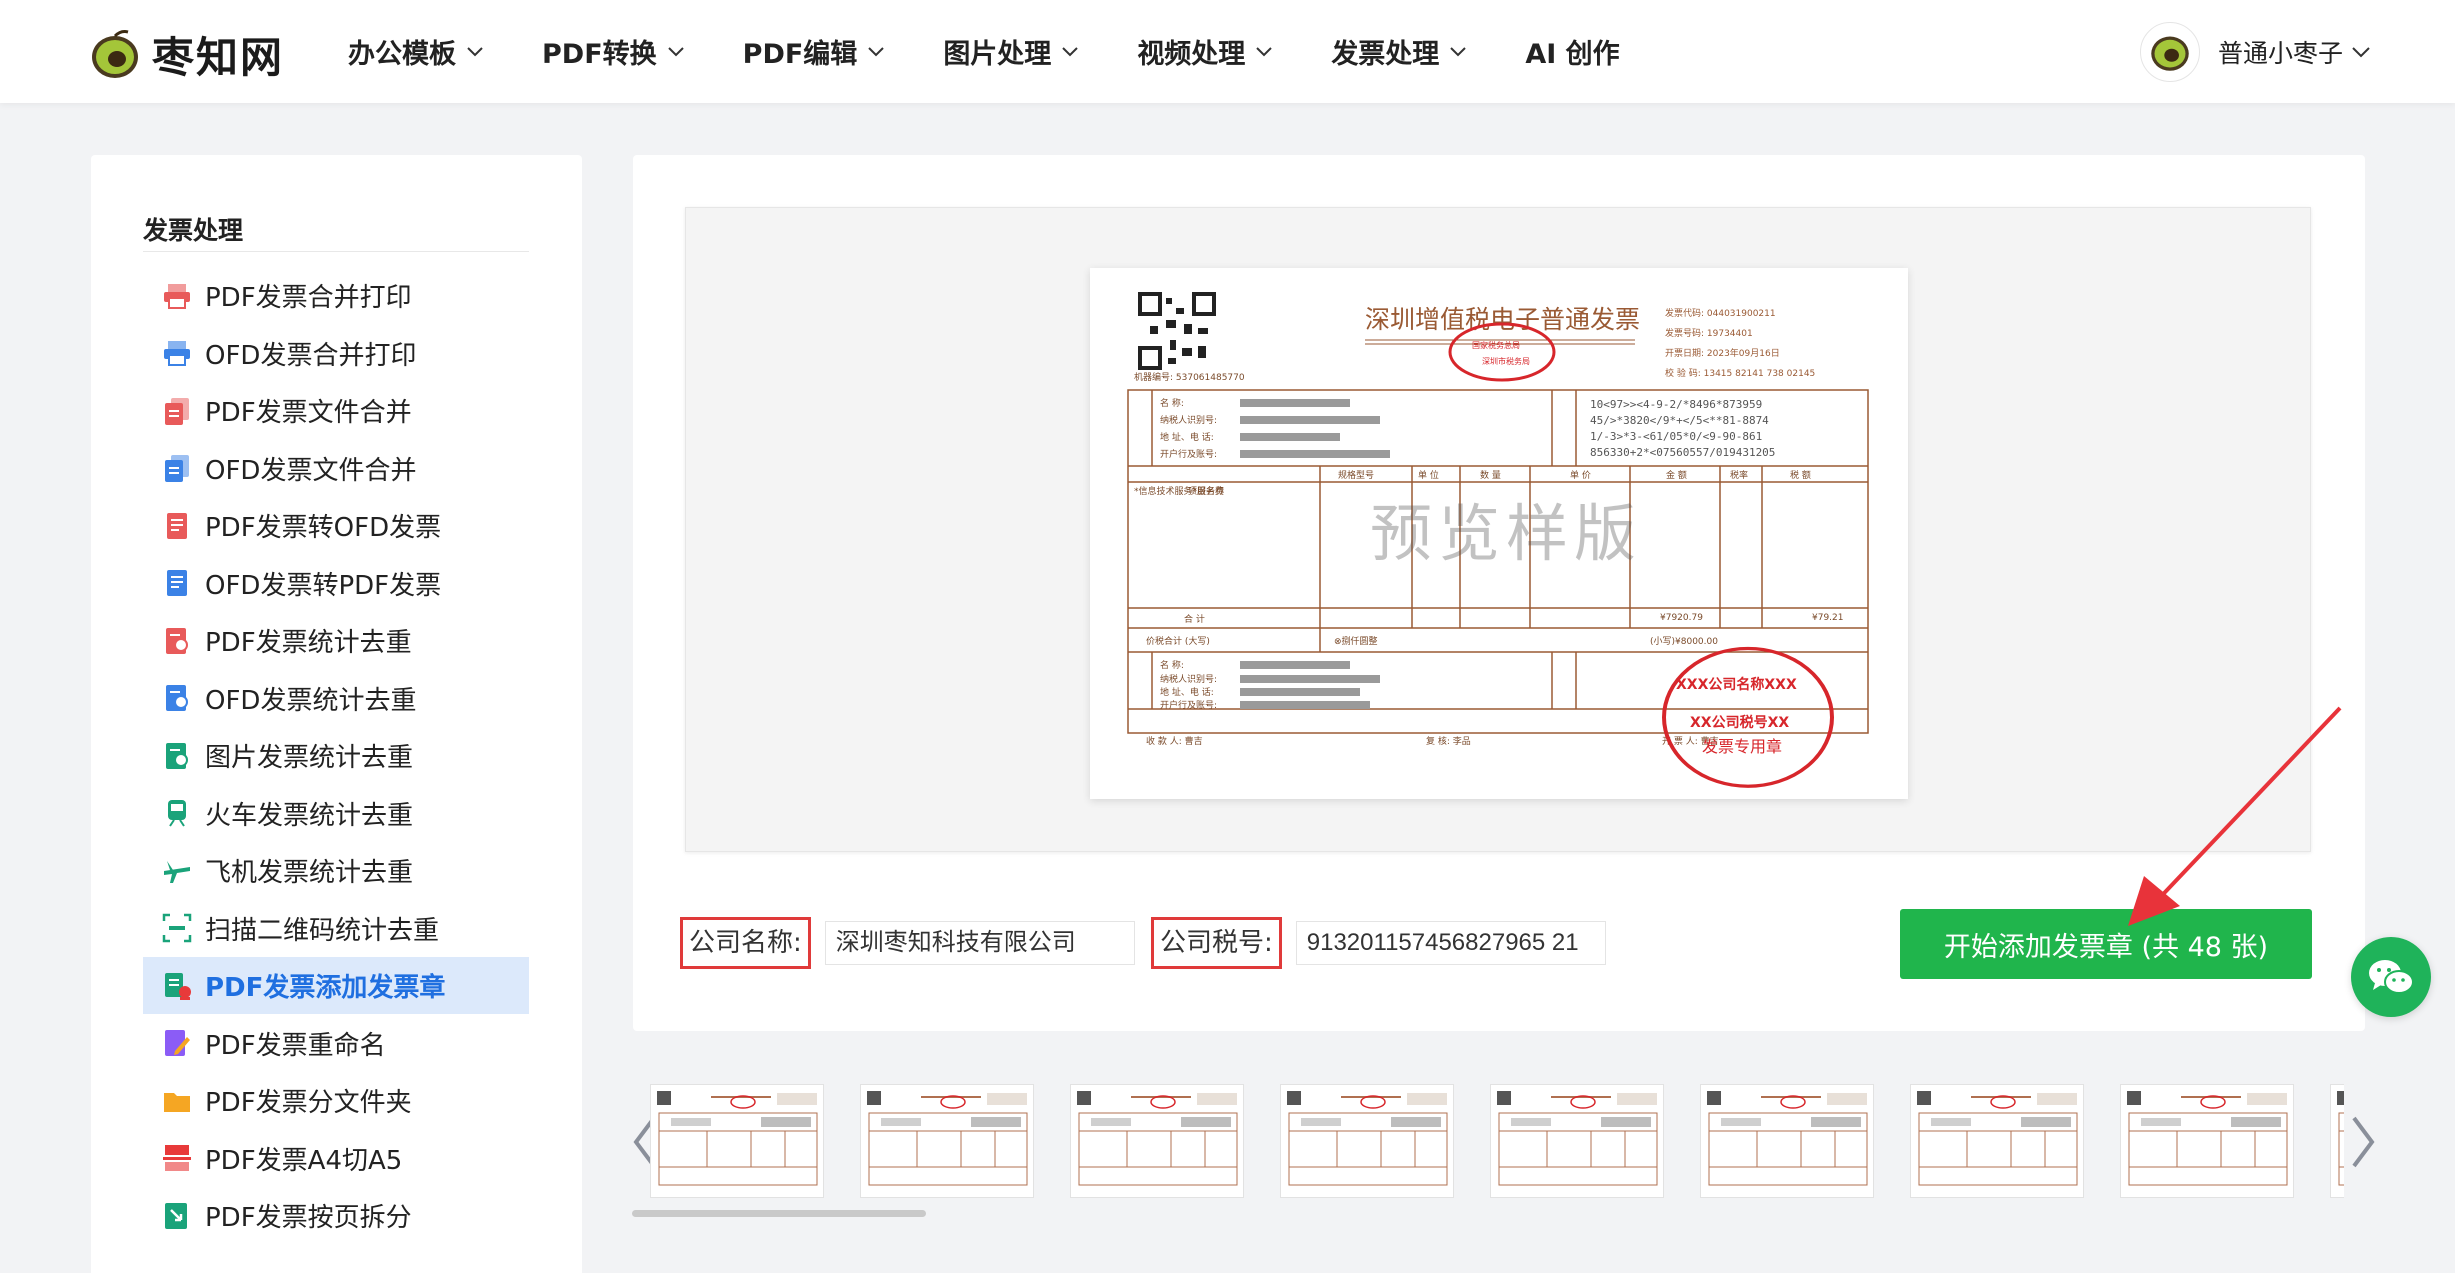  I want to click on wechat-icon, so click(2391, 977).